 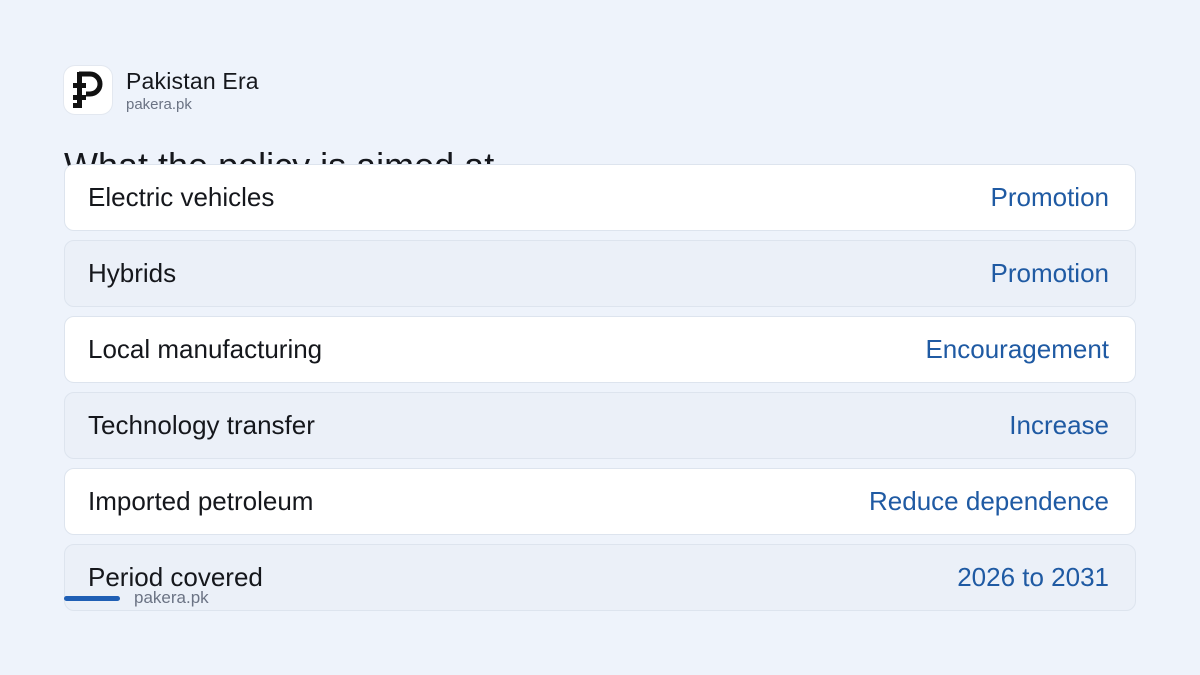 What do you see at coordinates (159, 104) in the screenshot?
I see `brand-url: pakera.pk` at bounding box center [159, 104].